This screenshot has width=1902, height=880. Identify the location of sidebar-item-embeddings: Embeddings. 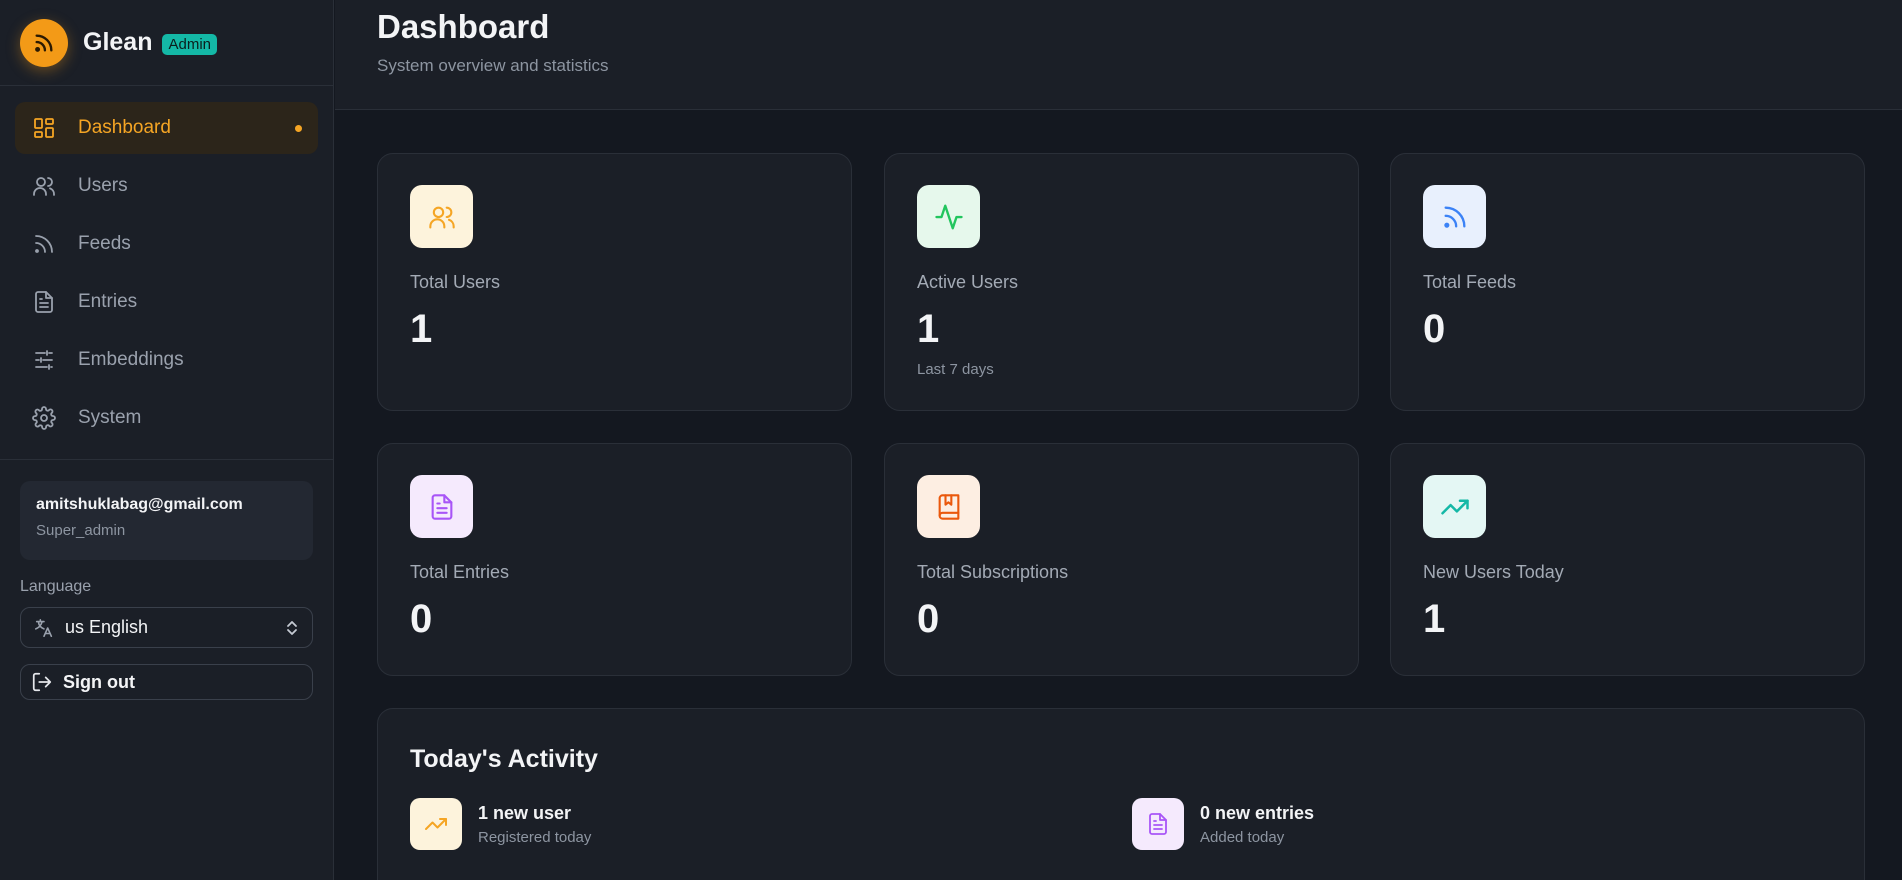
(166, 360).